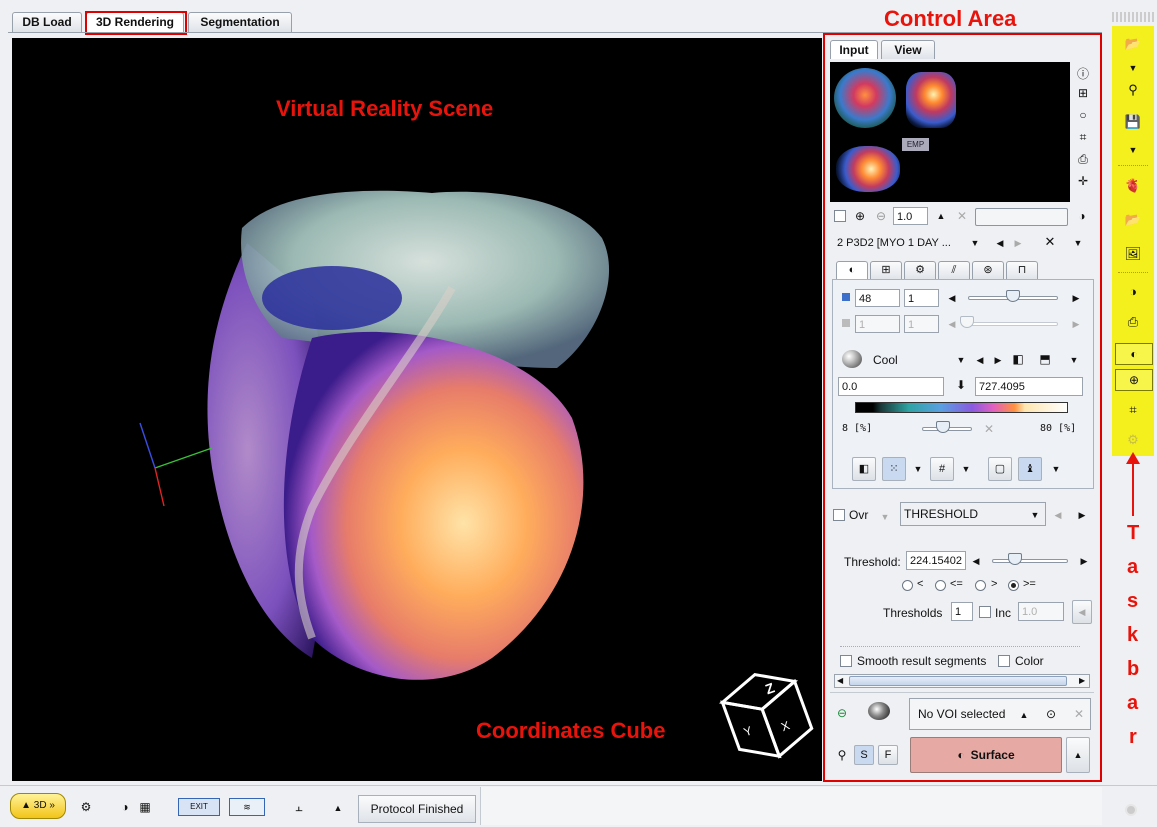  Describe the element at coordinates (886, 270) in the screenshot. I see `tab-grid: ⊞` at that location.